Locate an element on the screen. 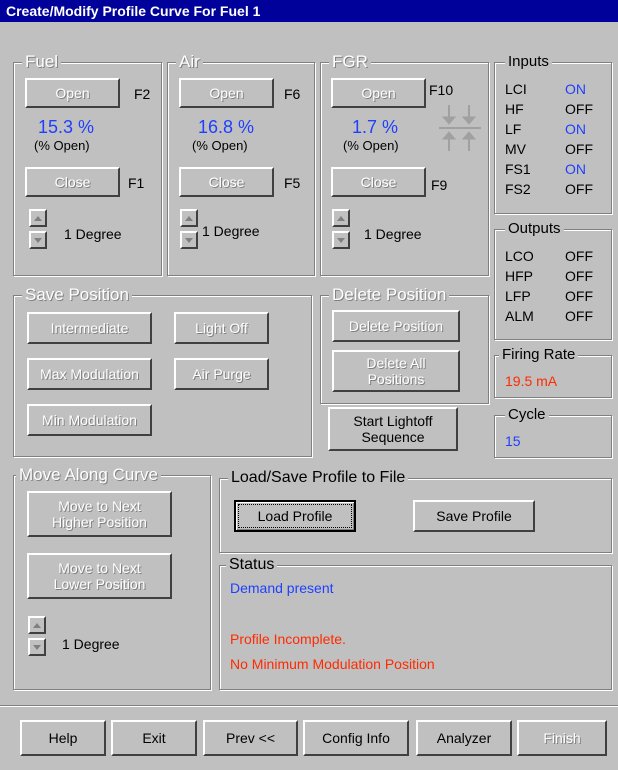 The image size is (618, 770). outputs-state-lfp: OFF is located at coordinates (579, 296).